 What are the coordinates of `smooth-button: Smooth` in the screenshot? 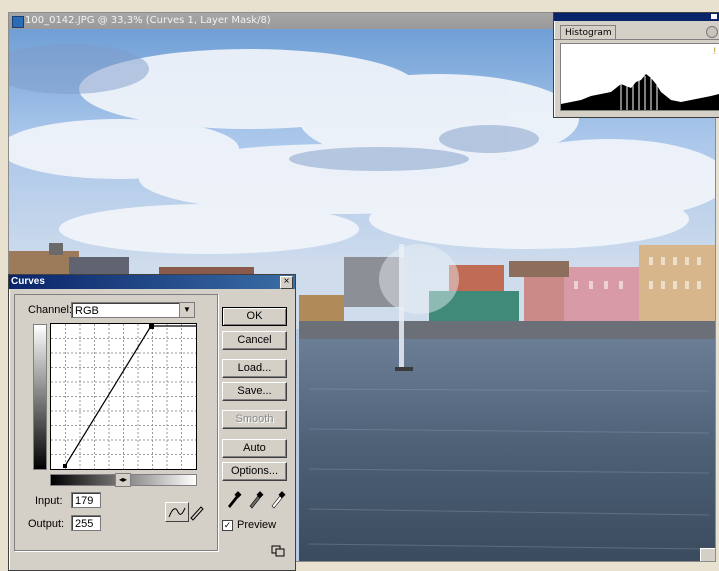 It's located at (254, 419).